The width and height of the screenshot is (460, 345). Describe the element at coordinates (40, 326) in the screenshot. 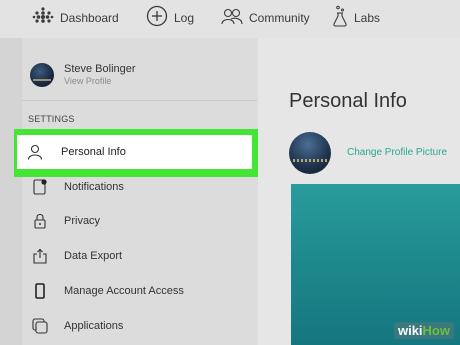

I see `apps-icon` at that location.